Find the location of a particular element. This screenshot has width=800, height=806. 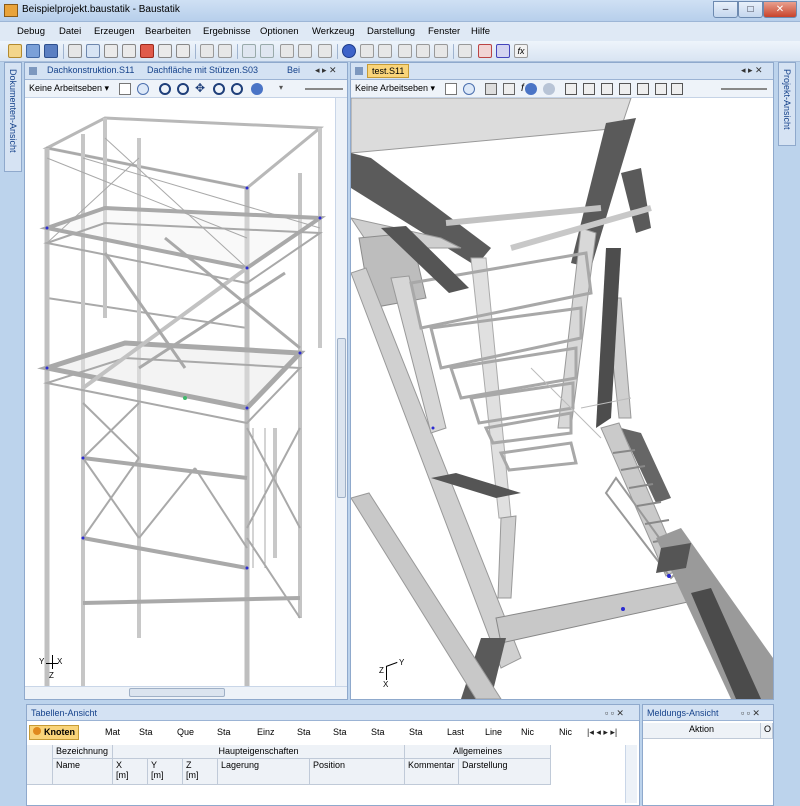

tab-stab-3: Sta is located at coordinates (304, 735).